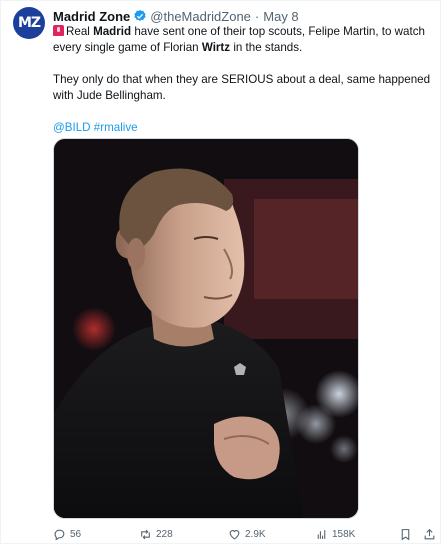 The width and height of the screenshot is (441, 544). I want to click on mention-link: @BILD, so click(72, 127).